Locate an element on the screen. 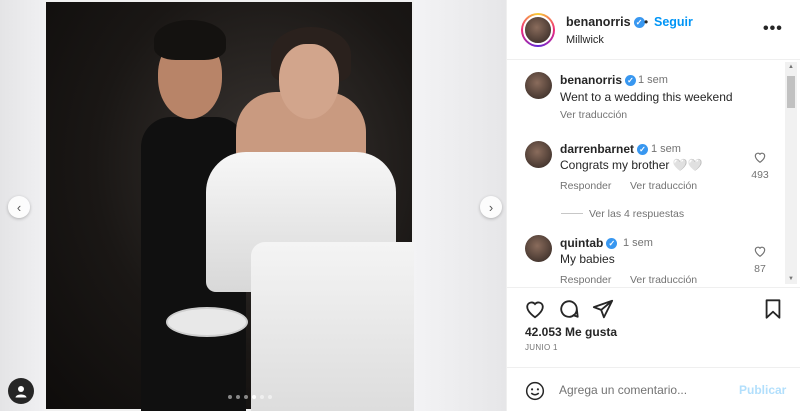 Image resolution: width=800 pixels, height=411 pixels. add-comment-bar: Publicar is located at coordinates (653, 389).